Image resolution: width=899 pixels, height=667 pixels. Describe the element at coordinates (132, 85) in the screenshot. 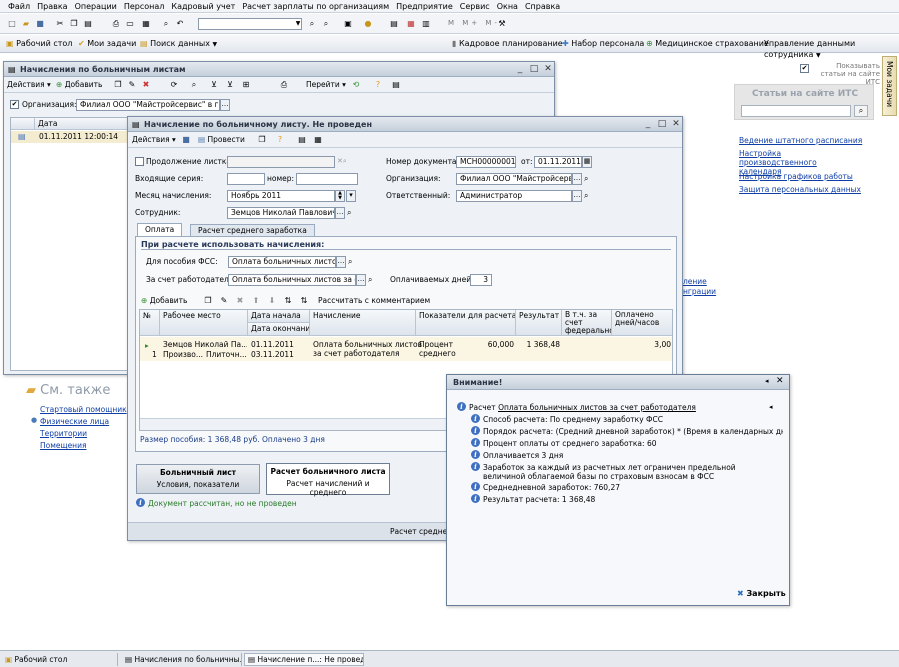

I see `list-edit-icon: ✎` at that location.